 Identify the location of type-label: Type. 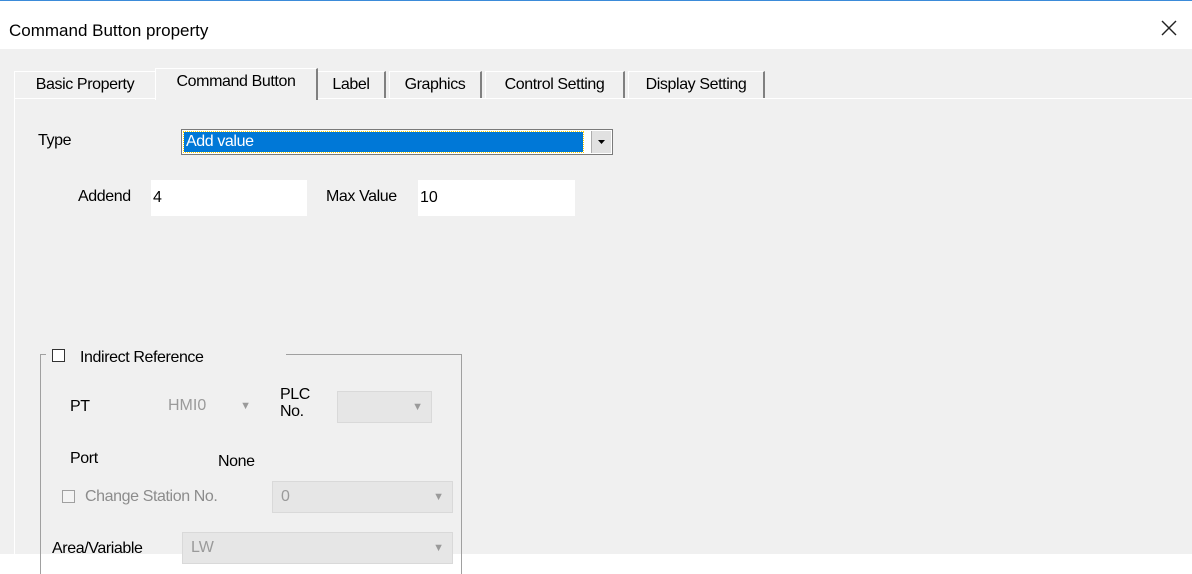
(55, 140).